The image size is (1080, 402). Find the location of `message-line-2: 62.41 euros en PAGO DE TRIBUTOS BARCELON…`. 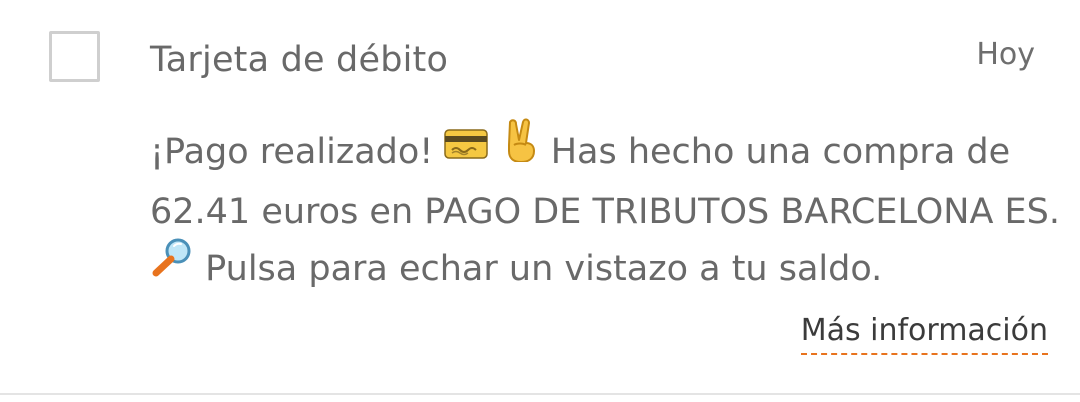

message-line-2: 62.41 euros en PAGO DE TRIBUTOS BARCELON… is located at coordinates (605, 212).